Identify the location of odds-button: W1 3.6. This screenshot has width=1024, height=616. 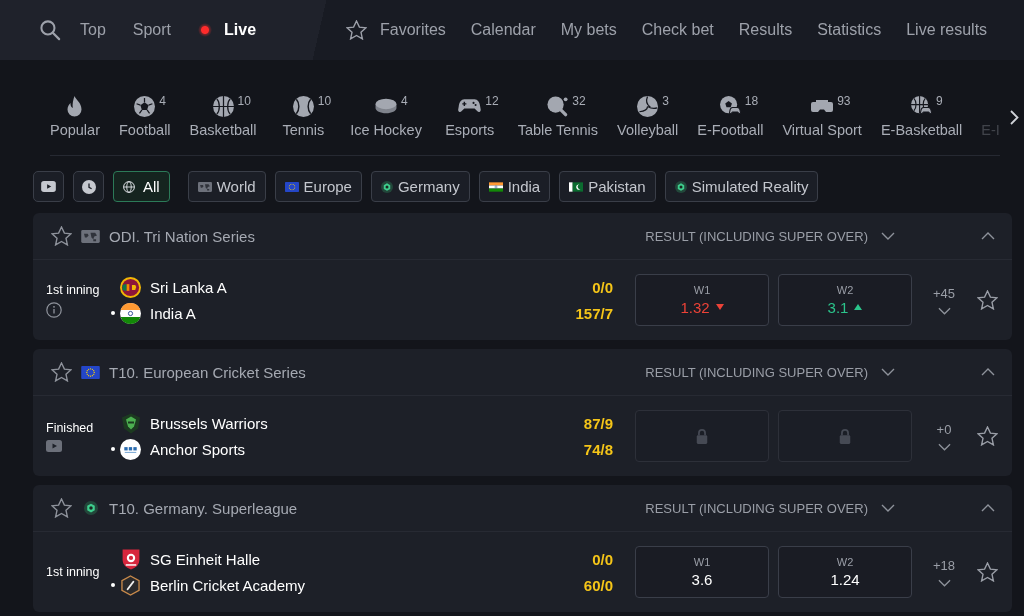
(702, 572).